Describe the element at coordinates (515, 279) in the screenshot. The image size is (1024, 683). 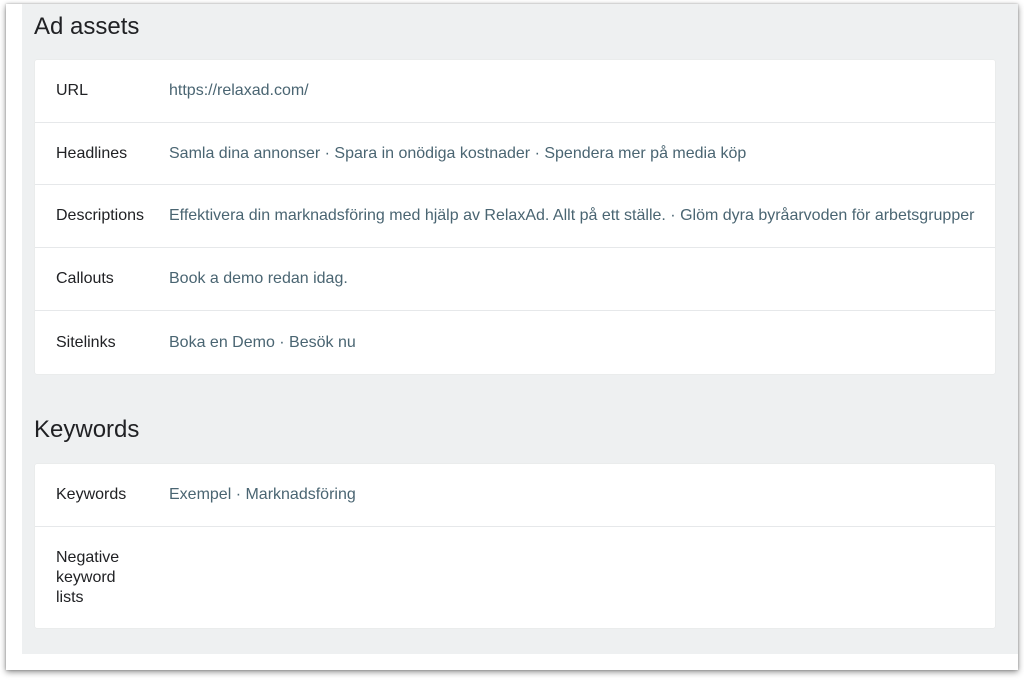
I see `asset-row-callouts: Callouts Book a demo redan idag.` at that location.